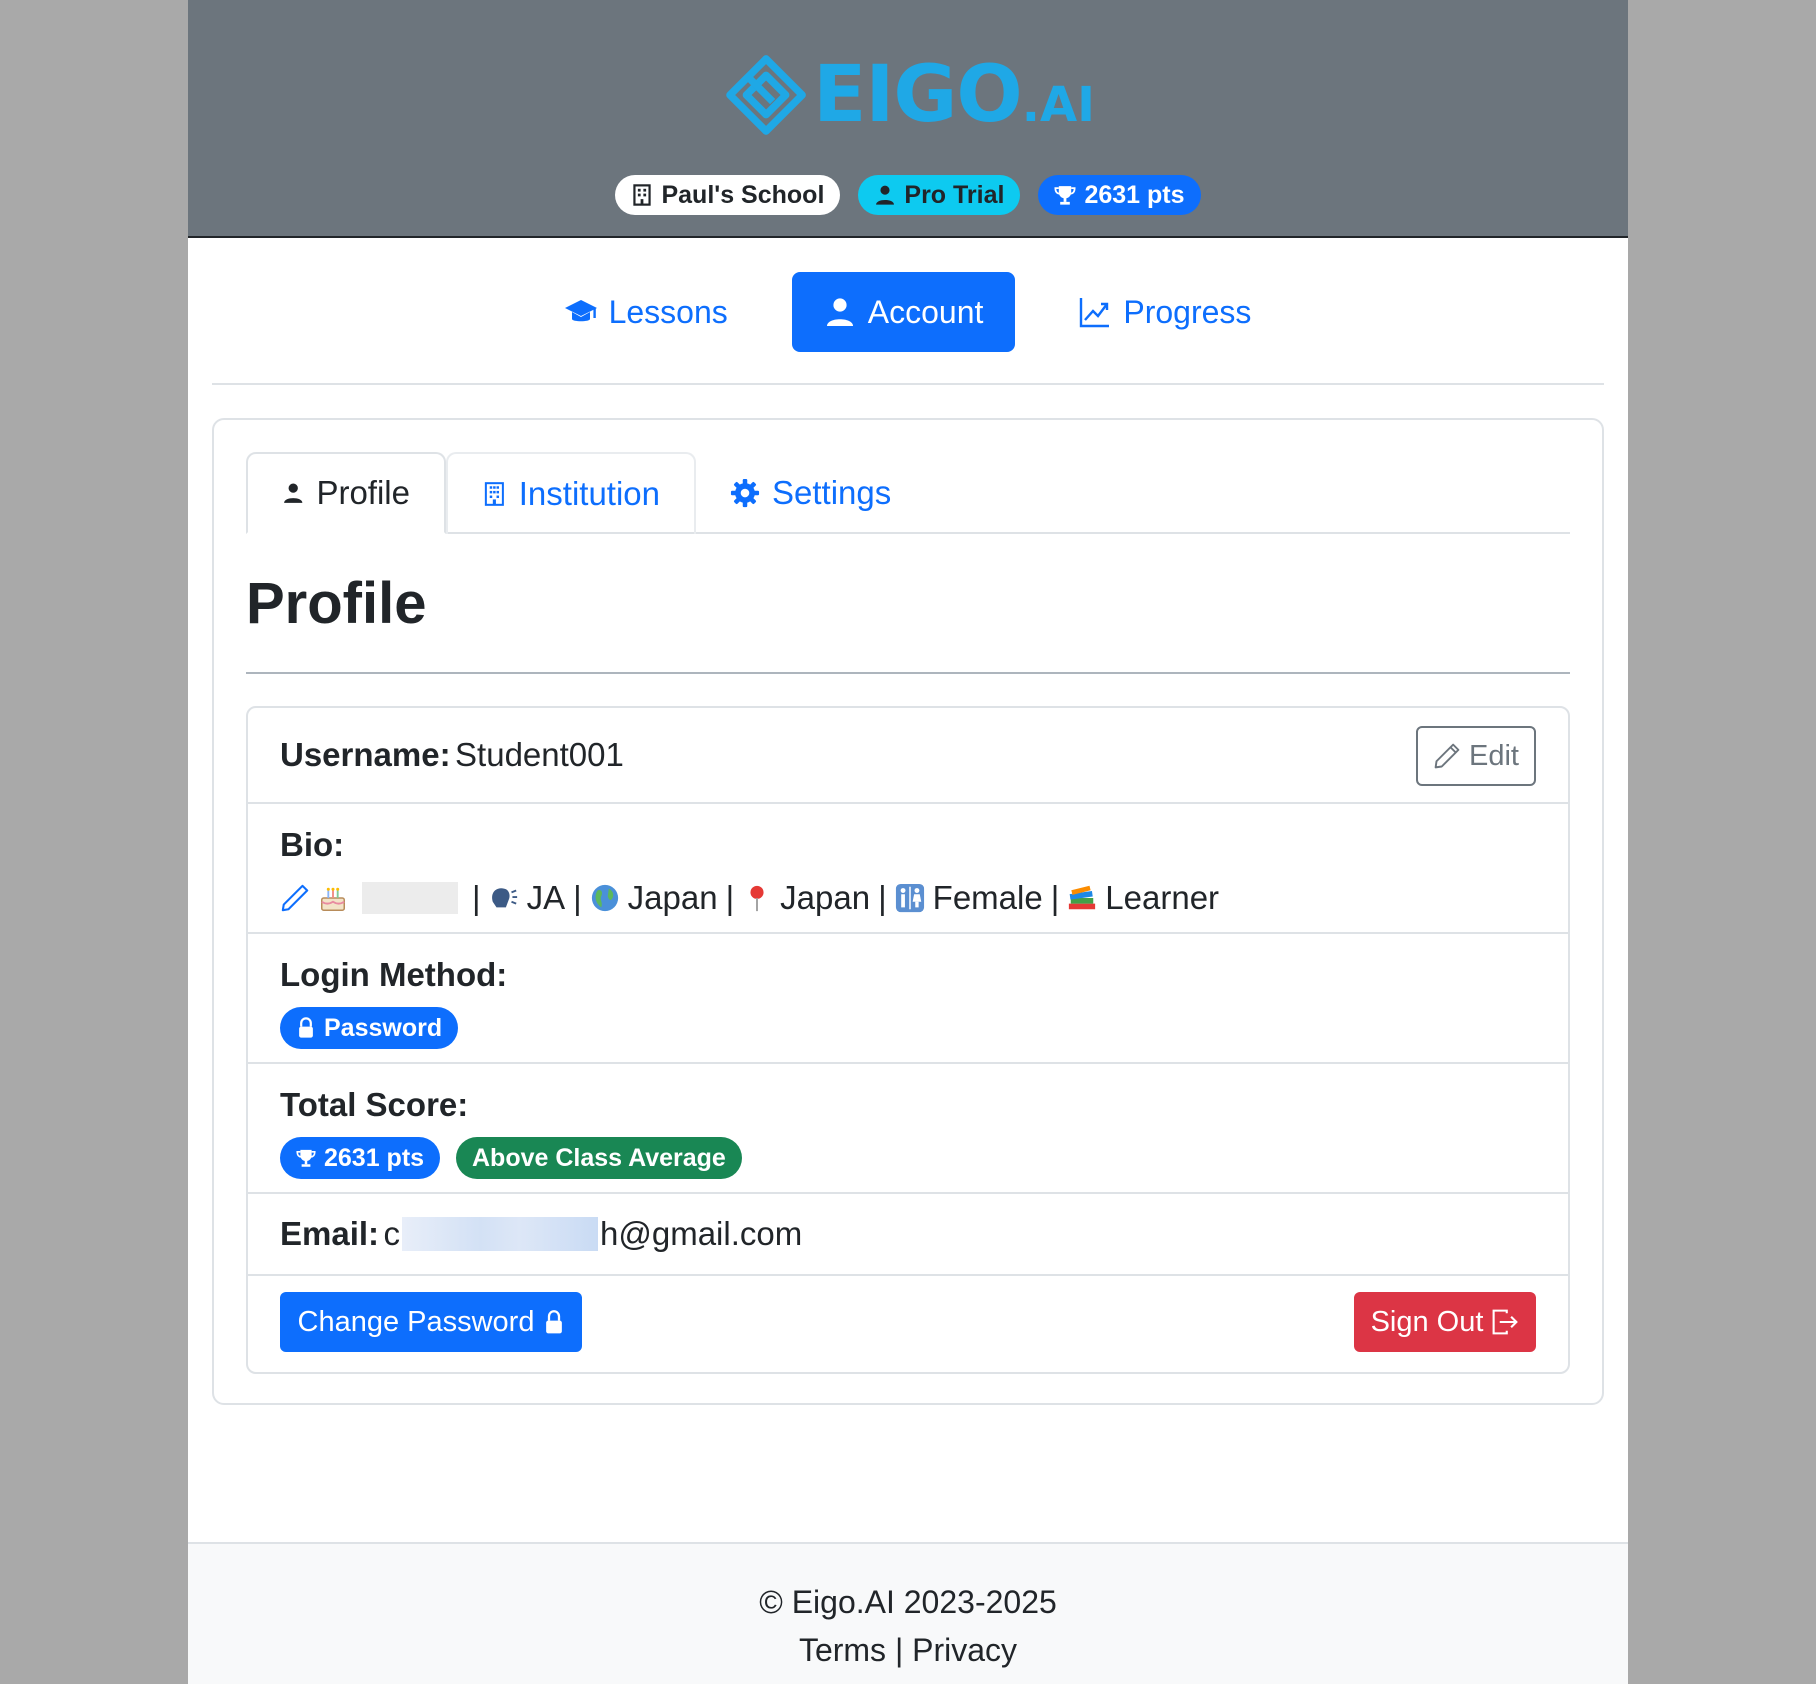 This screenshot has height=1684, width=1816. I want to click on class-average-badge: Above Class Average, so click(599, 1158).